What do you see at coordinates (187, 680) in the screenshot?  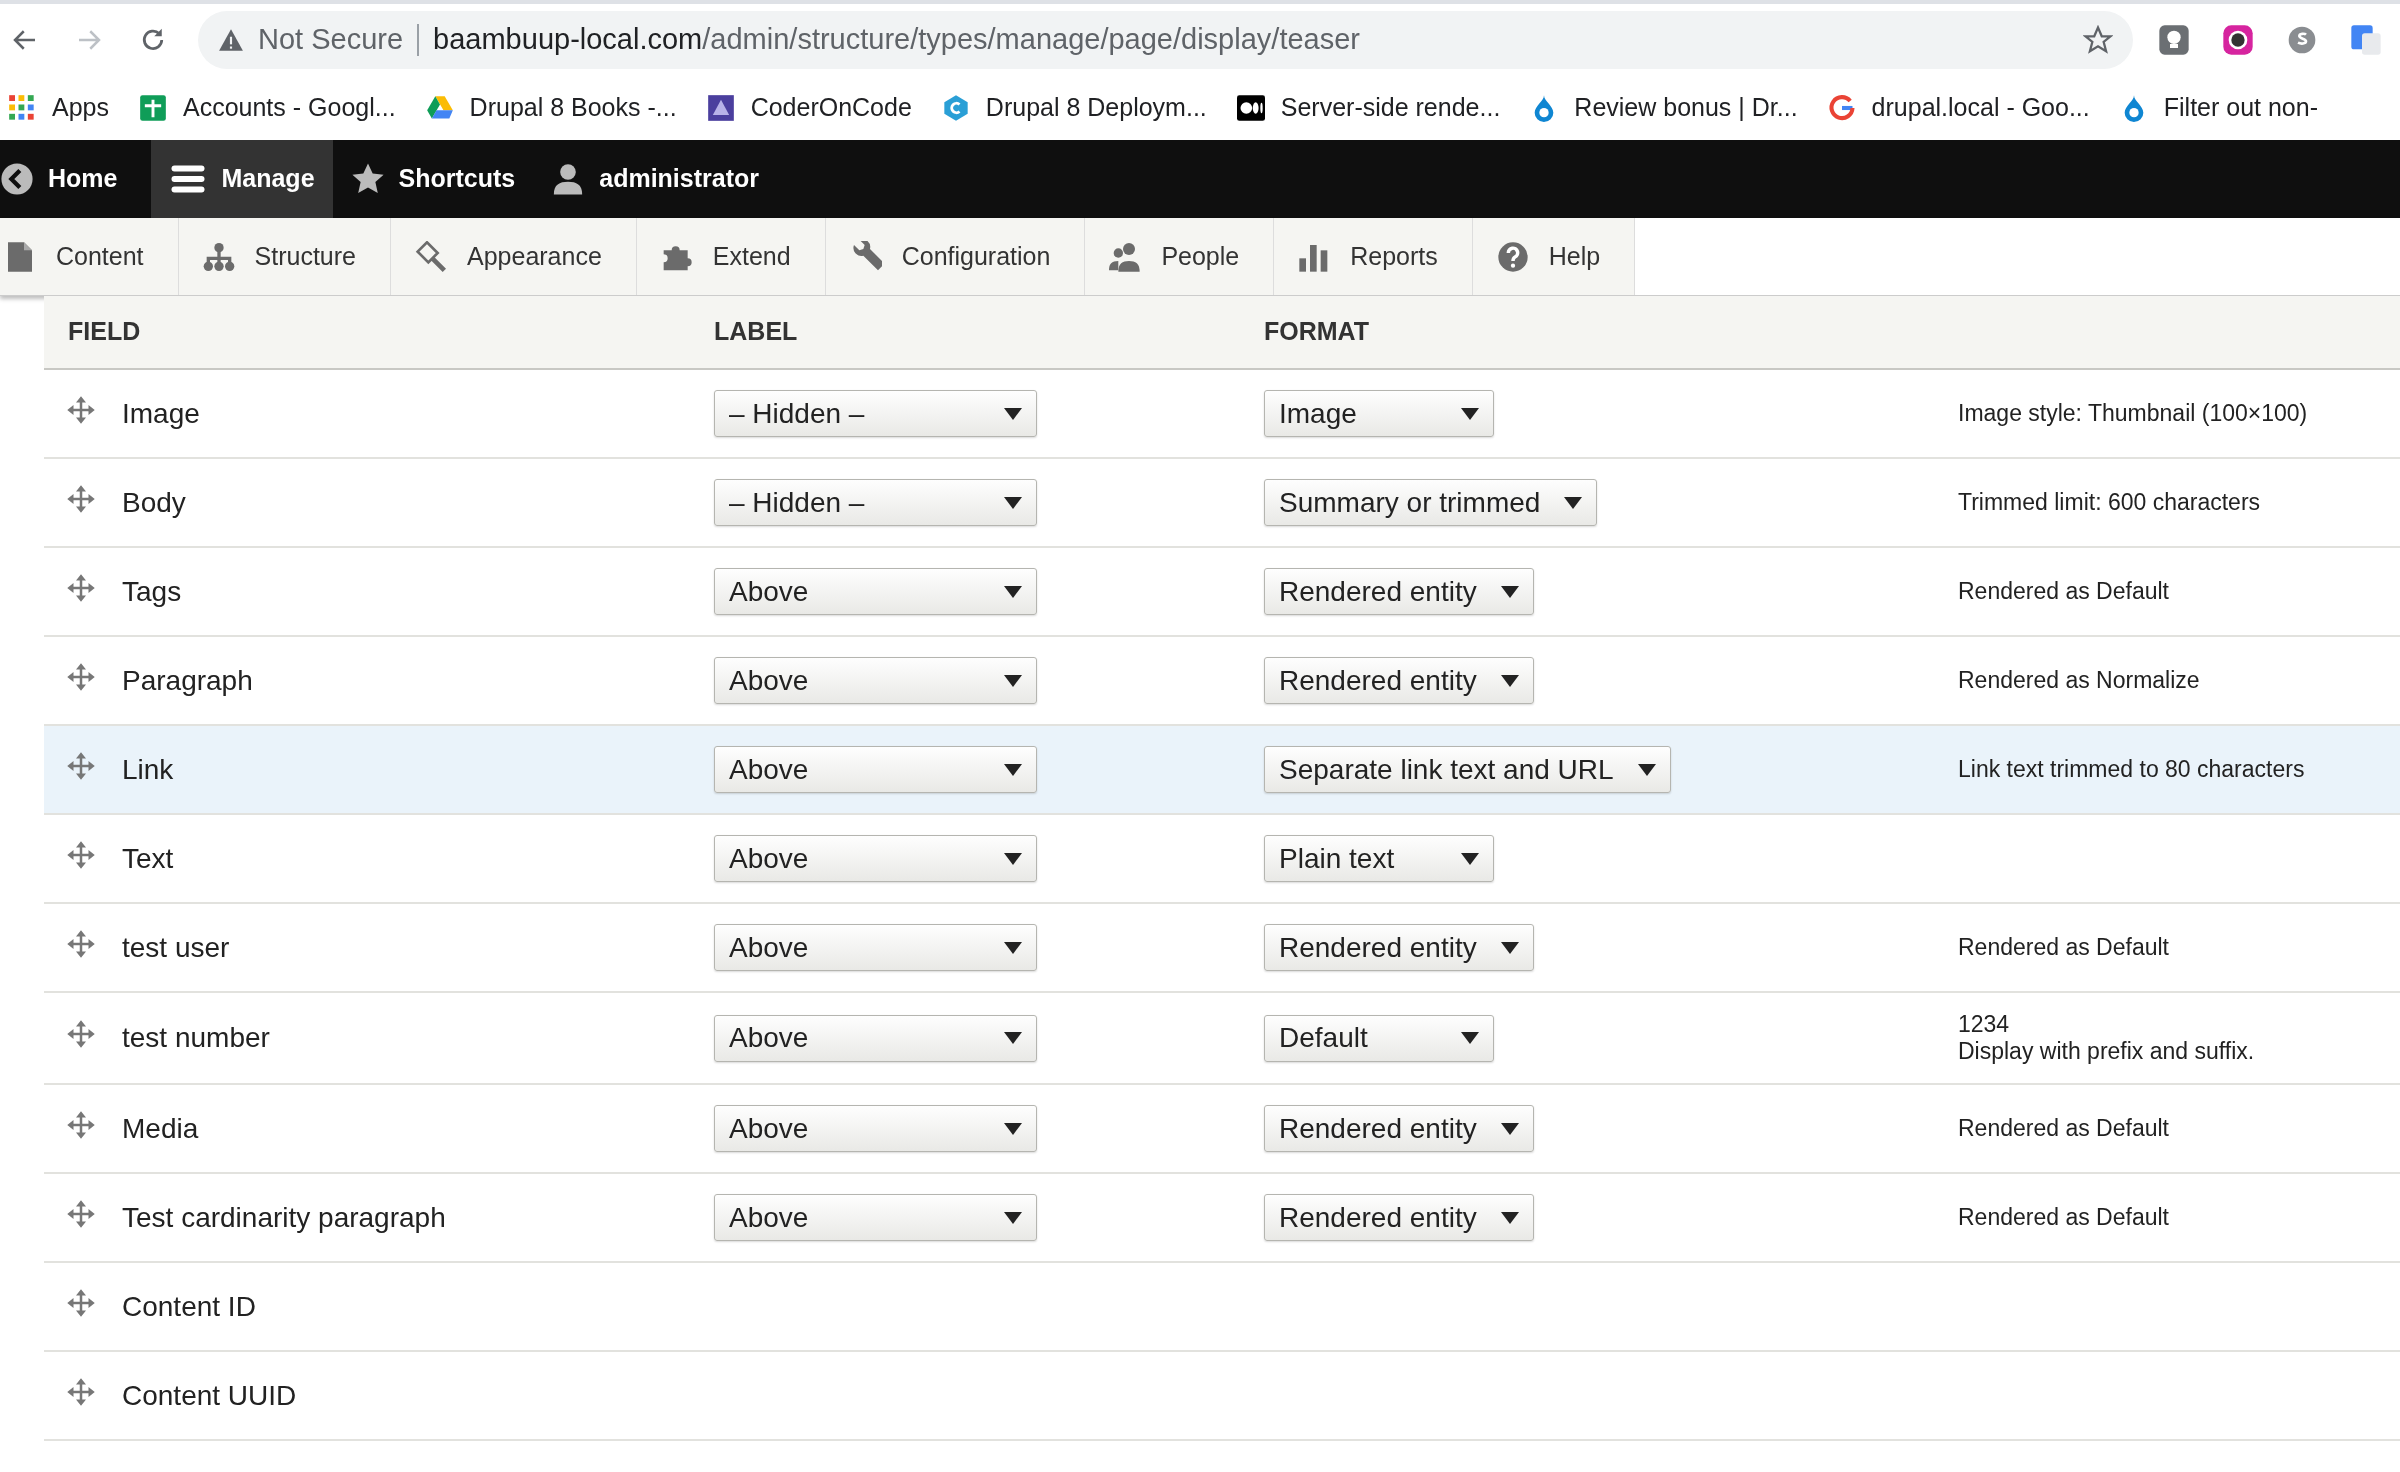 I see `field-name: Paragraph` at bounding box center [187, 680].